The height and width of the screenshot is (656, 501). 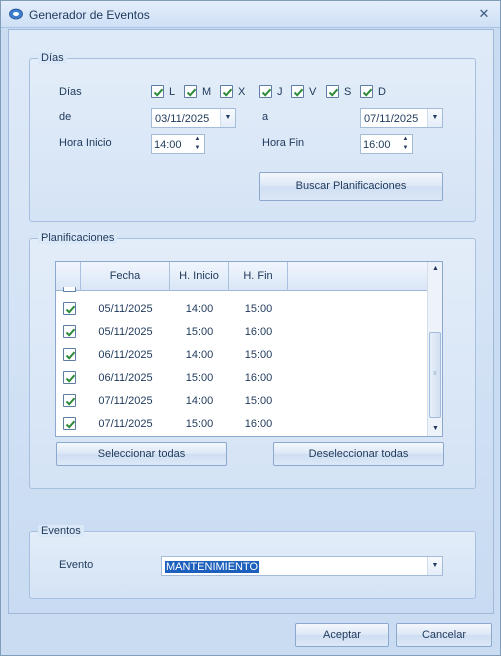 I want to click on grip-icon: ≡, so click(x=435, y=374).